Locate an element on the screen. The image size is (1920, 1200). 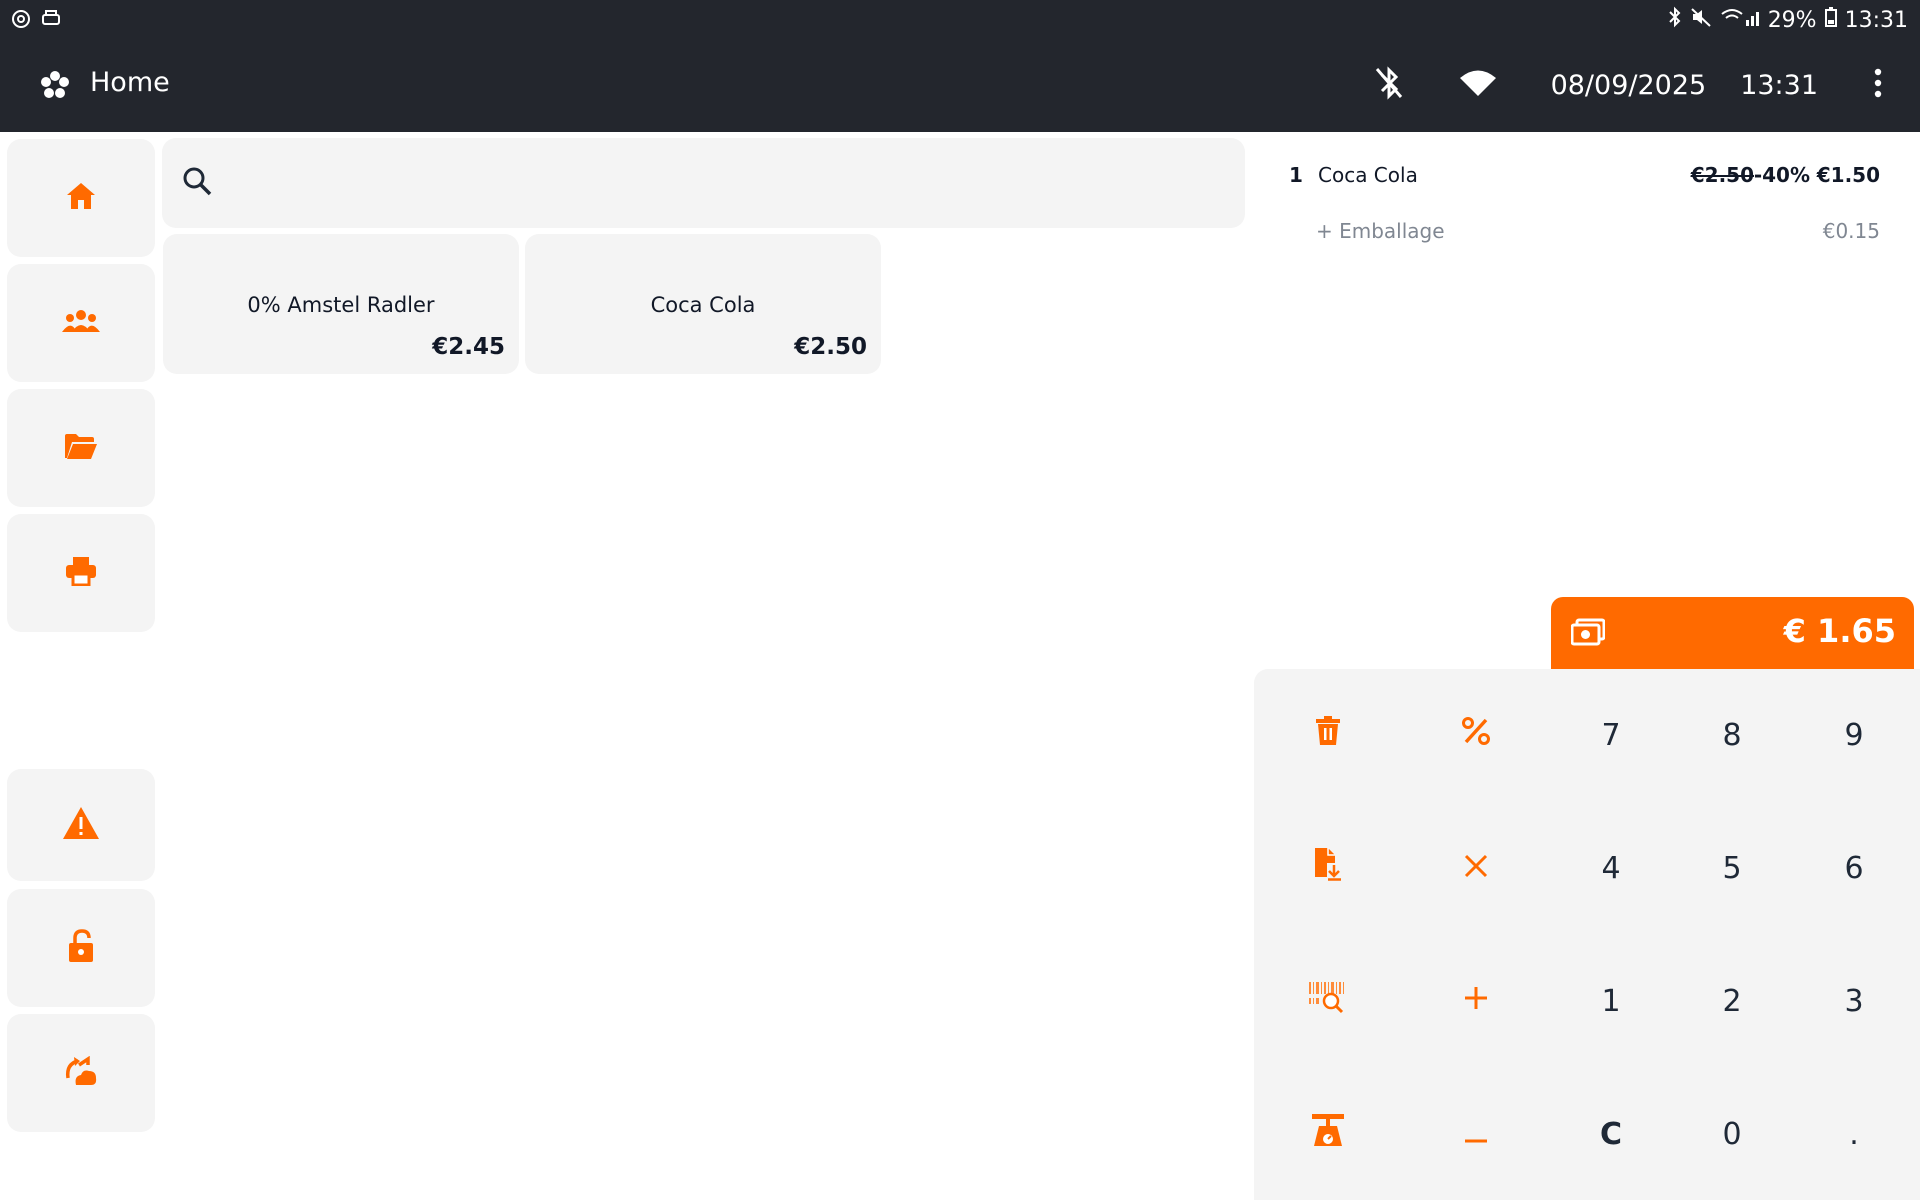
multiply-button is located at coordinates (1476, 868).